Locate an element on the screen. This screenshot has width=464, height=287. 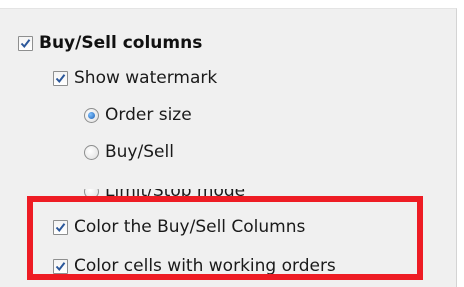
radio-buy-sell: Buy/Sell is located at coordinates (129, 152).